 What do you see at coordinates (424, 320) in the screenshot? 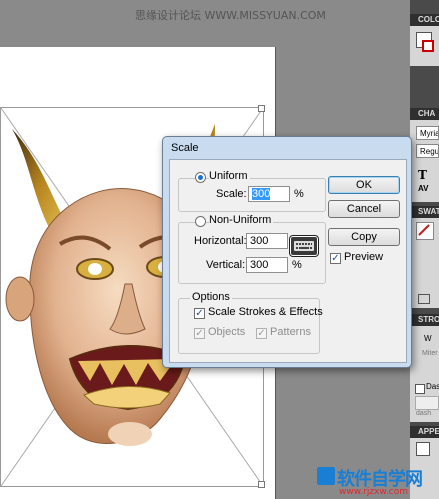
I see `stroke-panel-tab: STRO` at bounding box center [424, 320].